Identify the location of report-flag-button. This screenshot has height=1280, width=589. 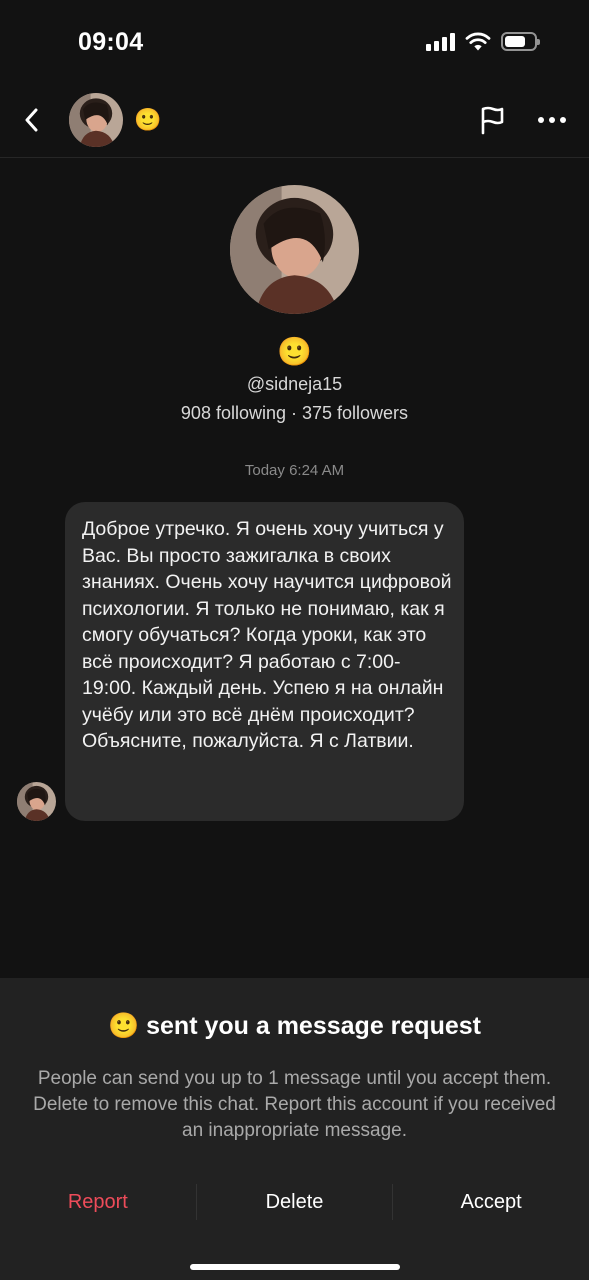
(492, 120).